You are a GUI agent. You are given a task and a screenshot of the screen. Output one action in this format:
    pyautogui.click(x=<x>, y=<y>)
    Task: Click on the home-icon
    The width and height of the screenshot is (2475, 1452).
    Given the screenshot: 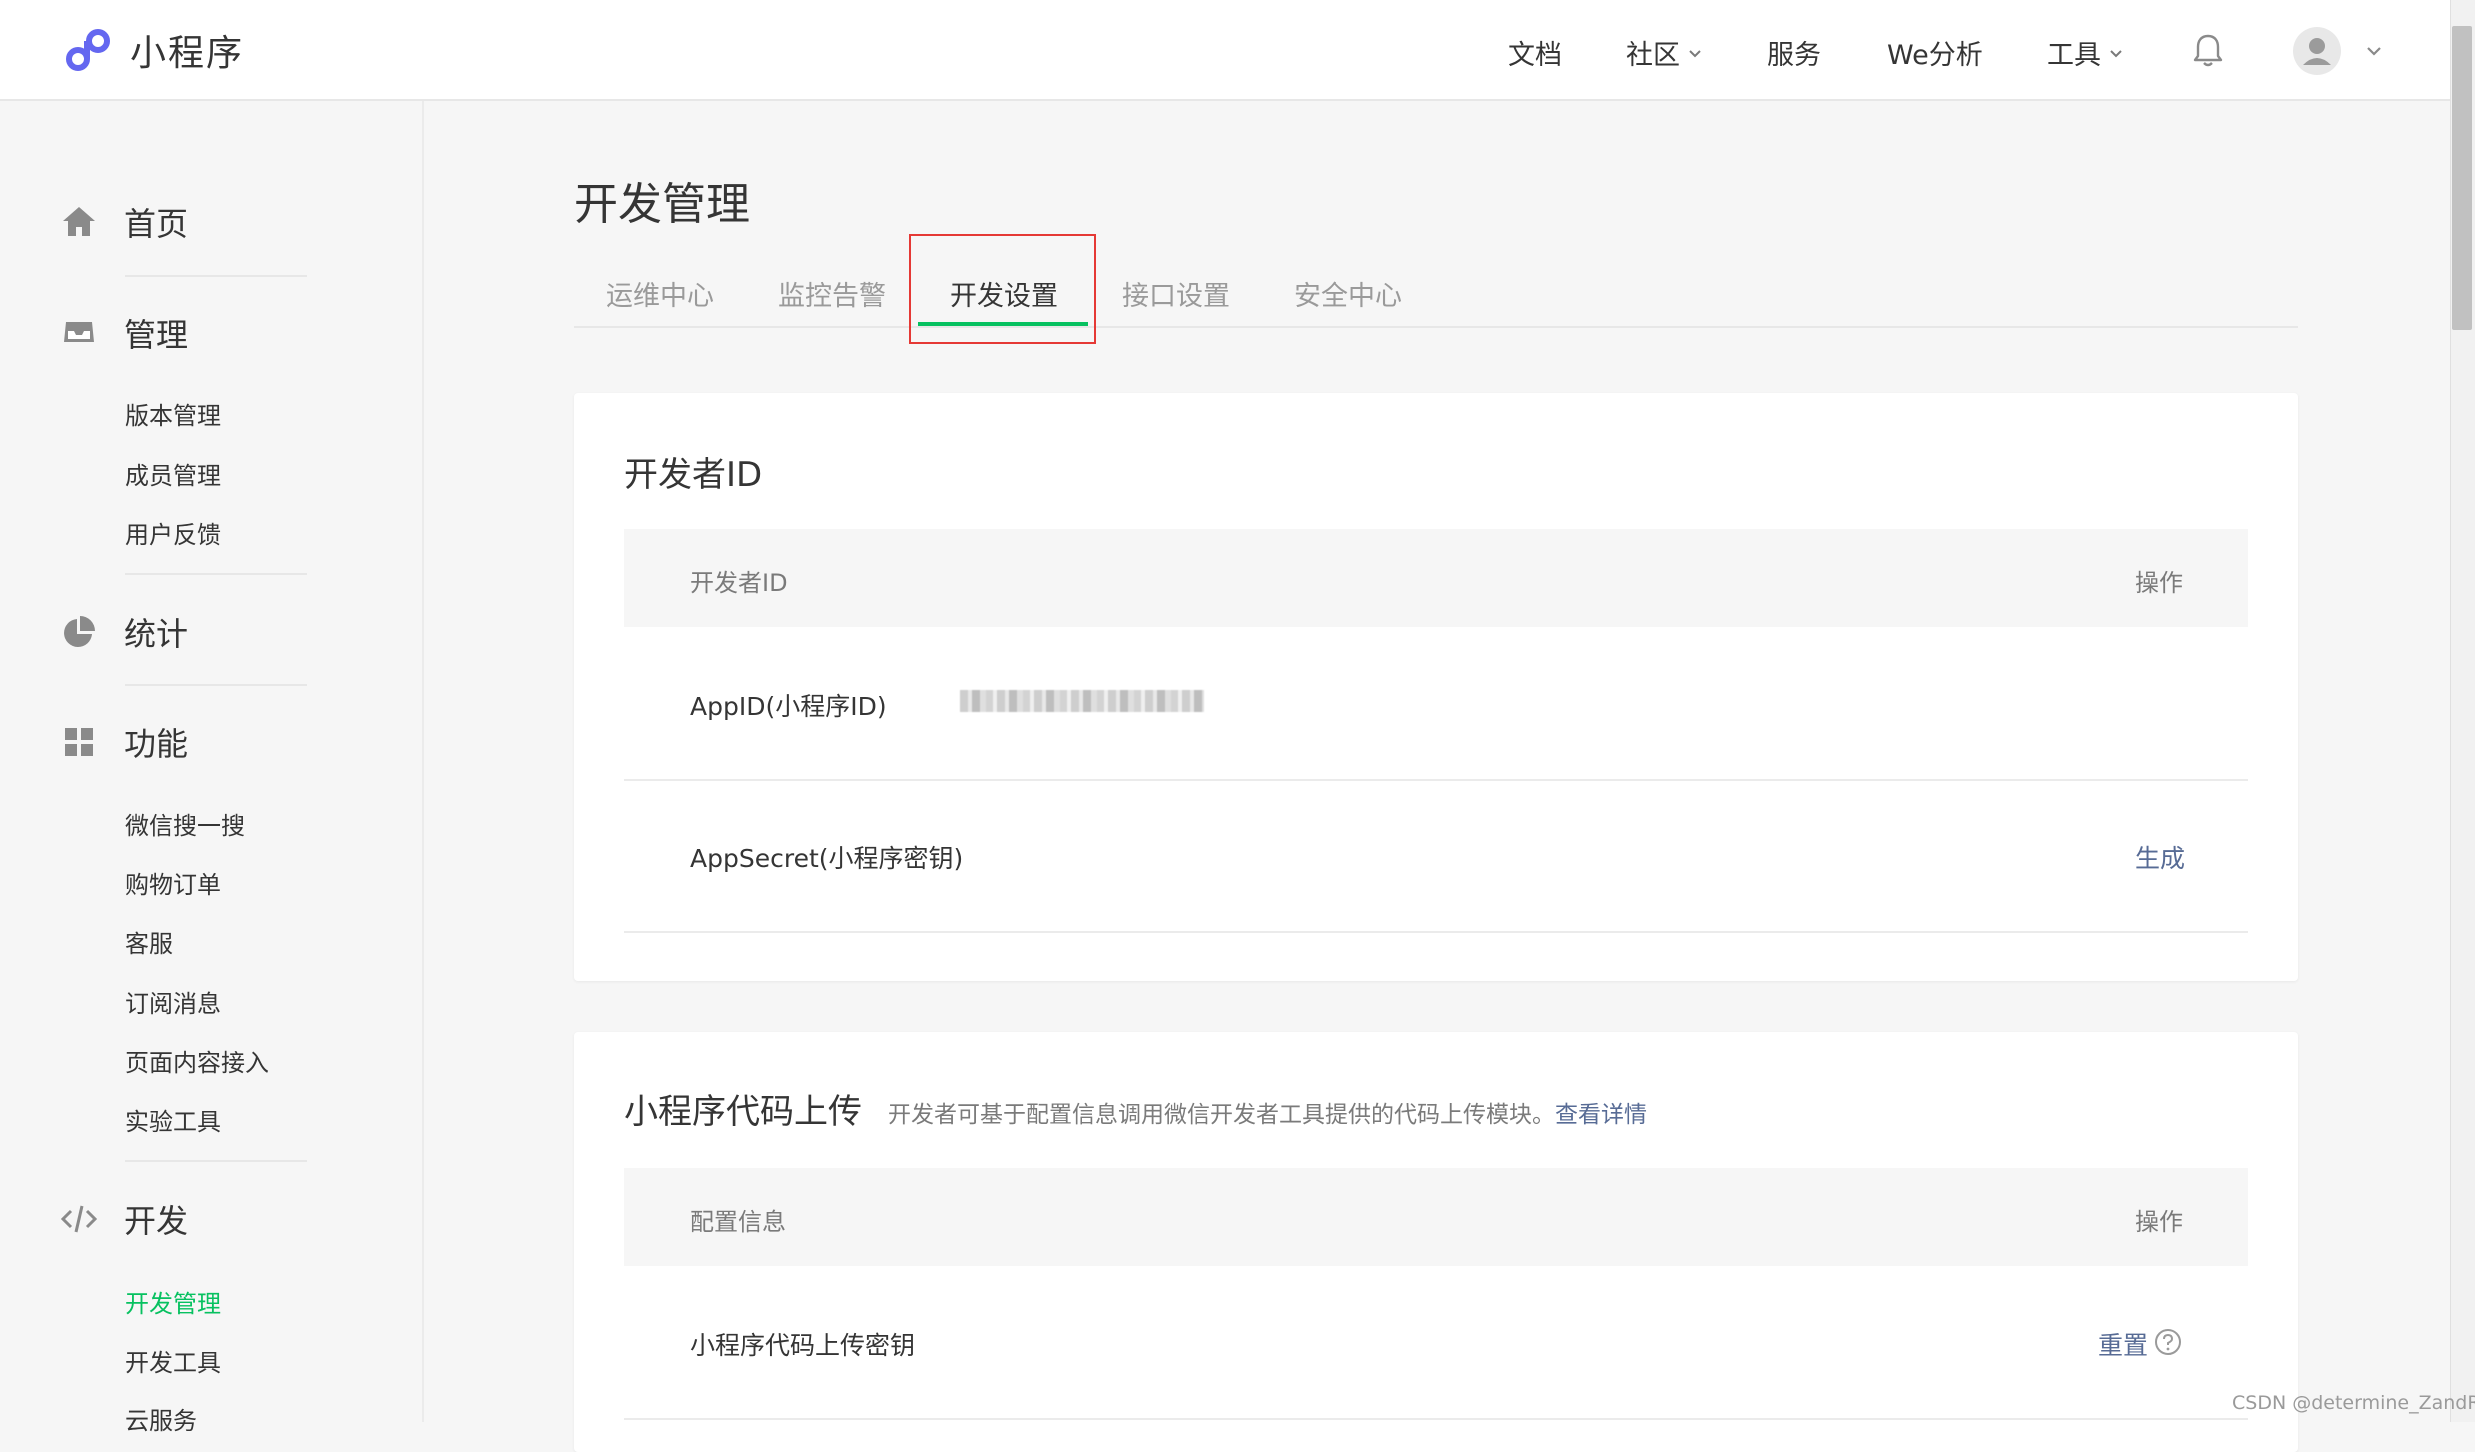 What is the action you would take?
    pyautogui.click(x=79, y=221)
    